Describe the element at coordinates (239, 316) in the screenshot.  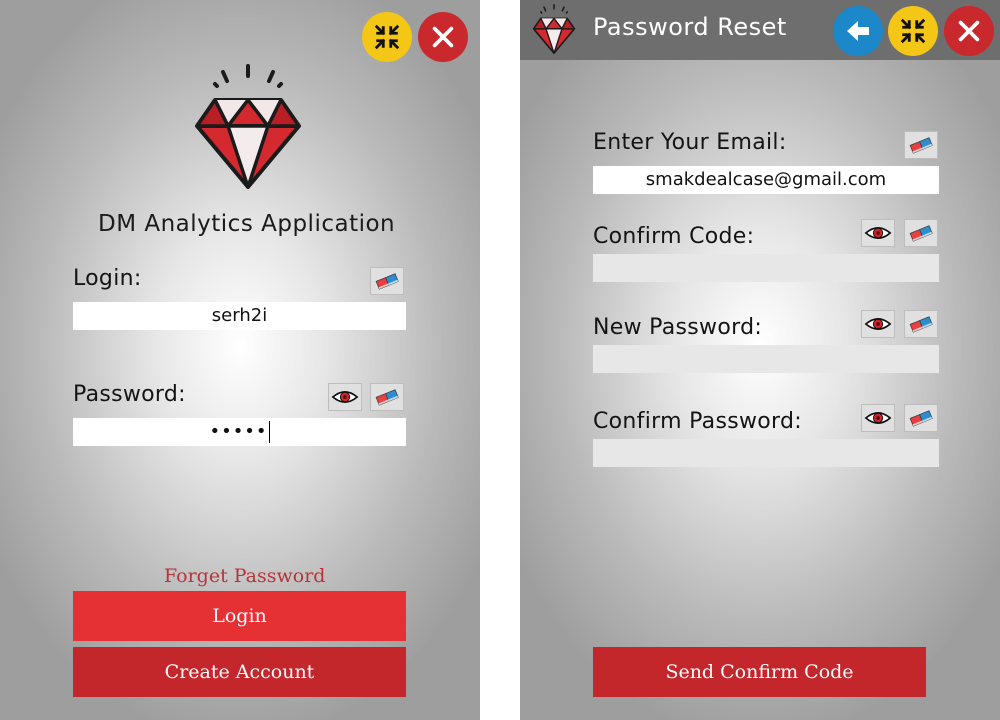
I see `login-input: serh2i` at that location.